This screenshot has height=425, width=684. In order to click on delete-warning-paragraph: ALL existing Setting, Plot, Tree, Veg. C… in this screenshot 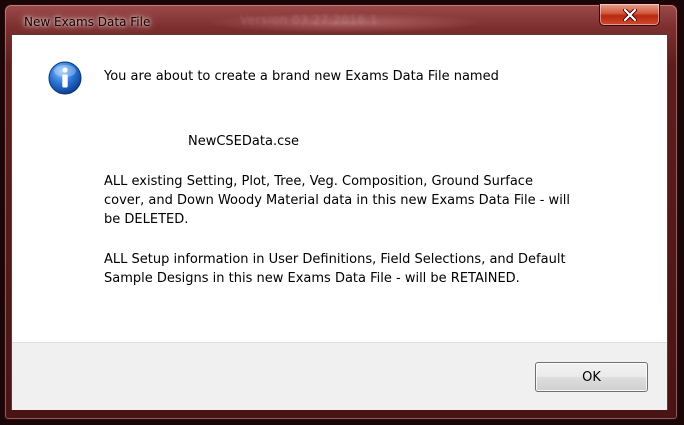, I will do `click(337, 200)`.